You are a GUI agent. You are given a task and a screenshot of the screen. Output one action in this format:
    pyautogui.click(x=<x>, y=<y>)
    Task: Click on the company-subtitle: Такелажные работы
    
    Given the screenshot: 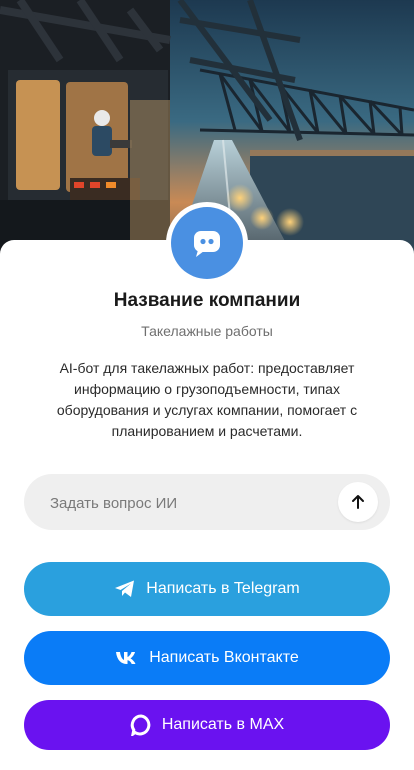 What is the action you would take?
    pyautogui.click(x=207, y=331)
    